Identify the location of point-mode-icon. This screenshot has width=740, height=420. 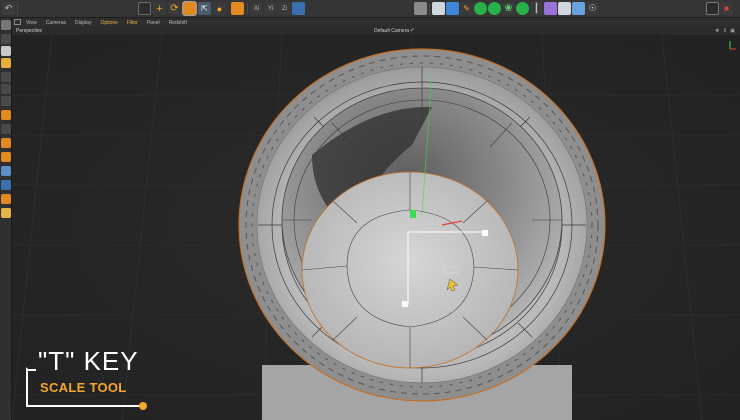
(6, 89).